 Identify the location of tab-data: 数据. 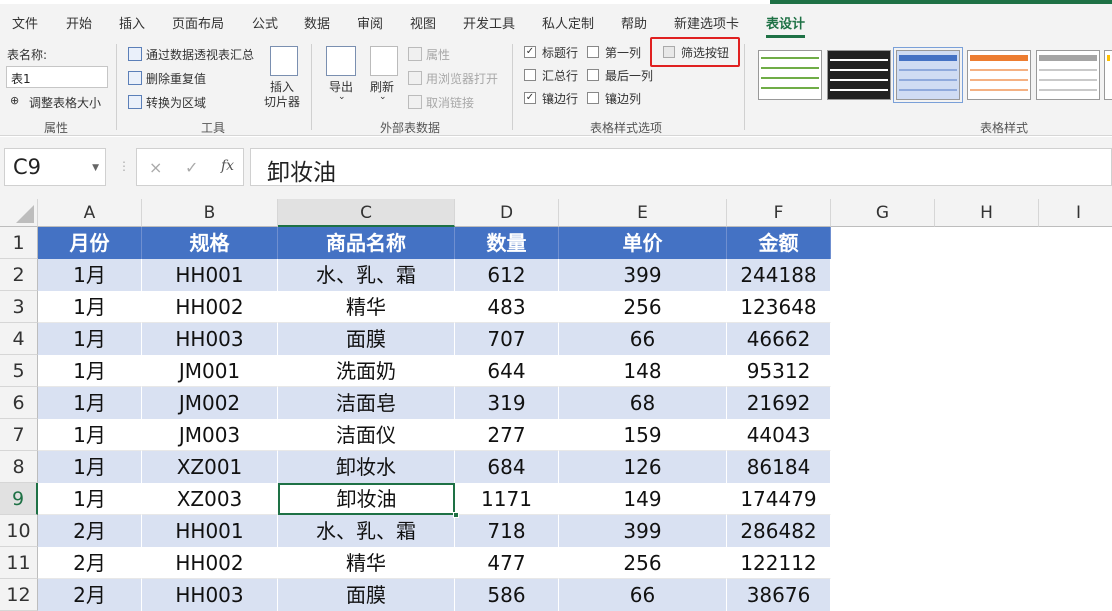
(317, 22).